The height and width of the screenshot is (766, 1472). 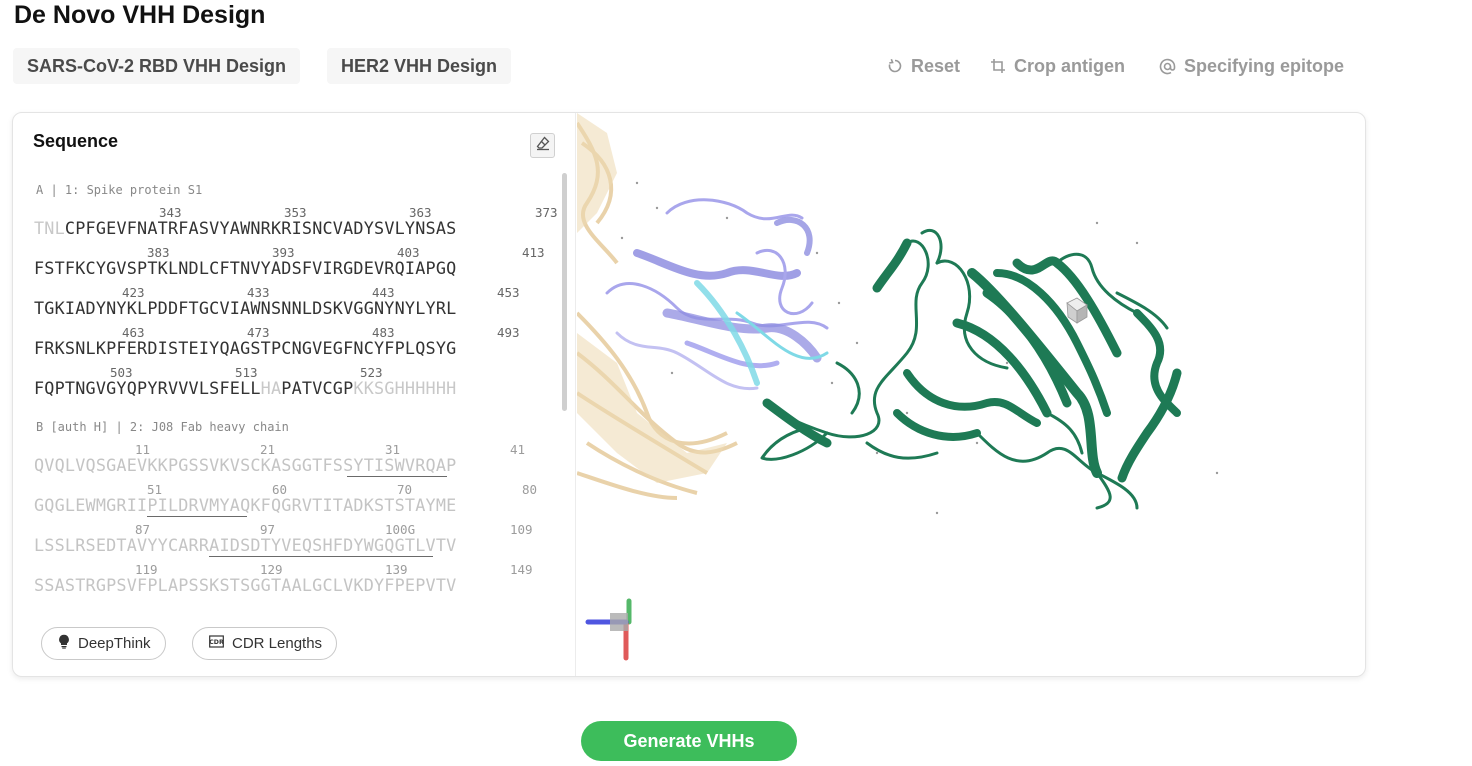 What do you see at coordinates (496, 603) in the screenshot?
I see `residue-number: 189` at bounding box center [496, 603].